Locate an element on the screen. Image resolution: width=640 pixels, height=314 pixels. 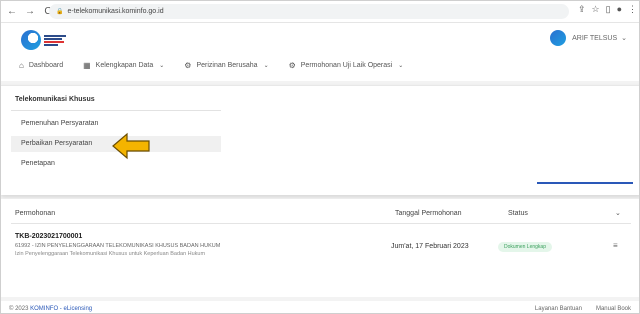
manual-link: Manual Book is located at coordinates (613, 309).